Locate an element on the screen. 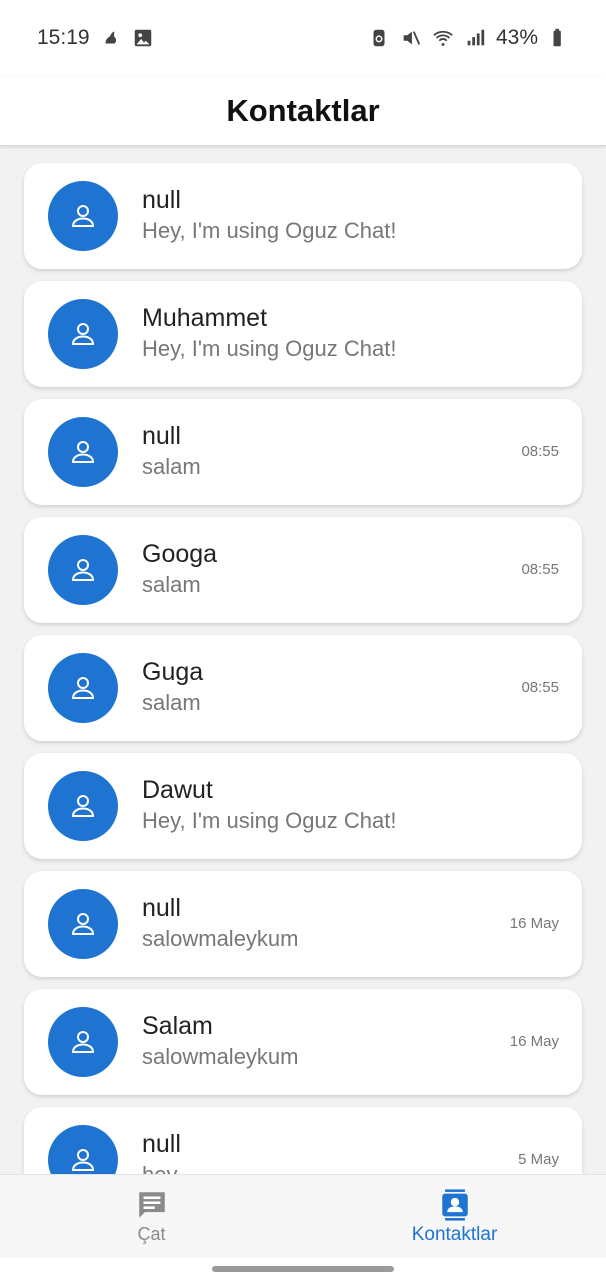 This screenshot has width=606, height=1280. page-title: Kontaktlar is located at coordinates (303, 110).